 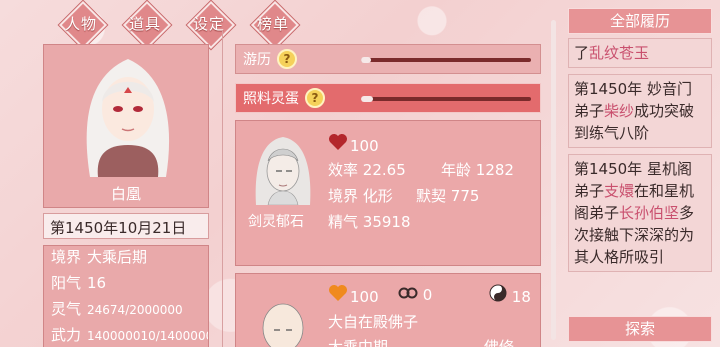 What do you see at coordinates (276, 222) in the screenshot?
I see `disciple-name: 剑灵郁石` at bounding box center [276, 222].